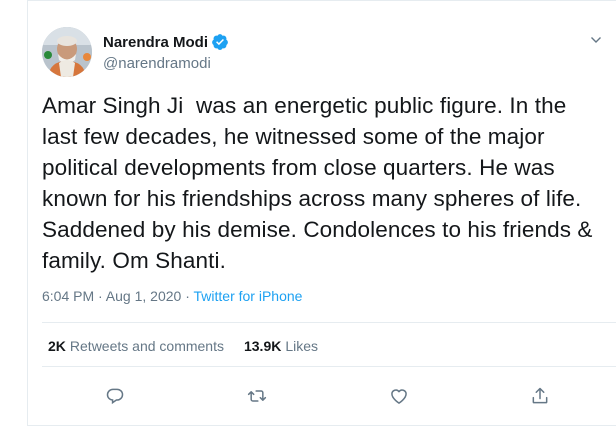 The image size is (616, 426). What do you see at coordinates (322, 396) in the screenshot?
I see `tweet-actions` at bounding box center [322, 396].